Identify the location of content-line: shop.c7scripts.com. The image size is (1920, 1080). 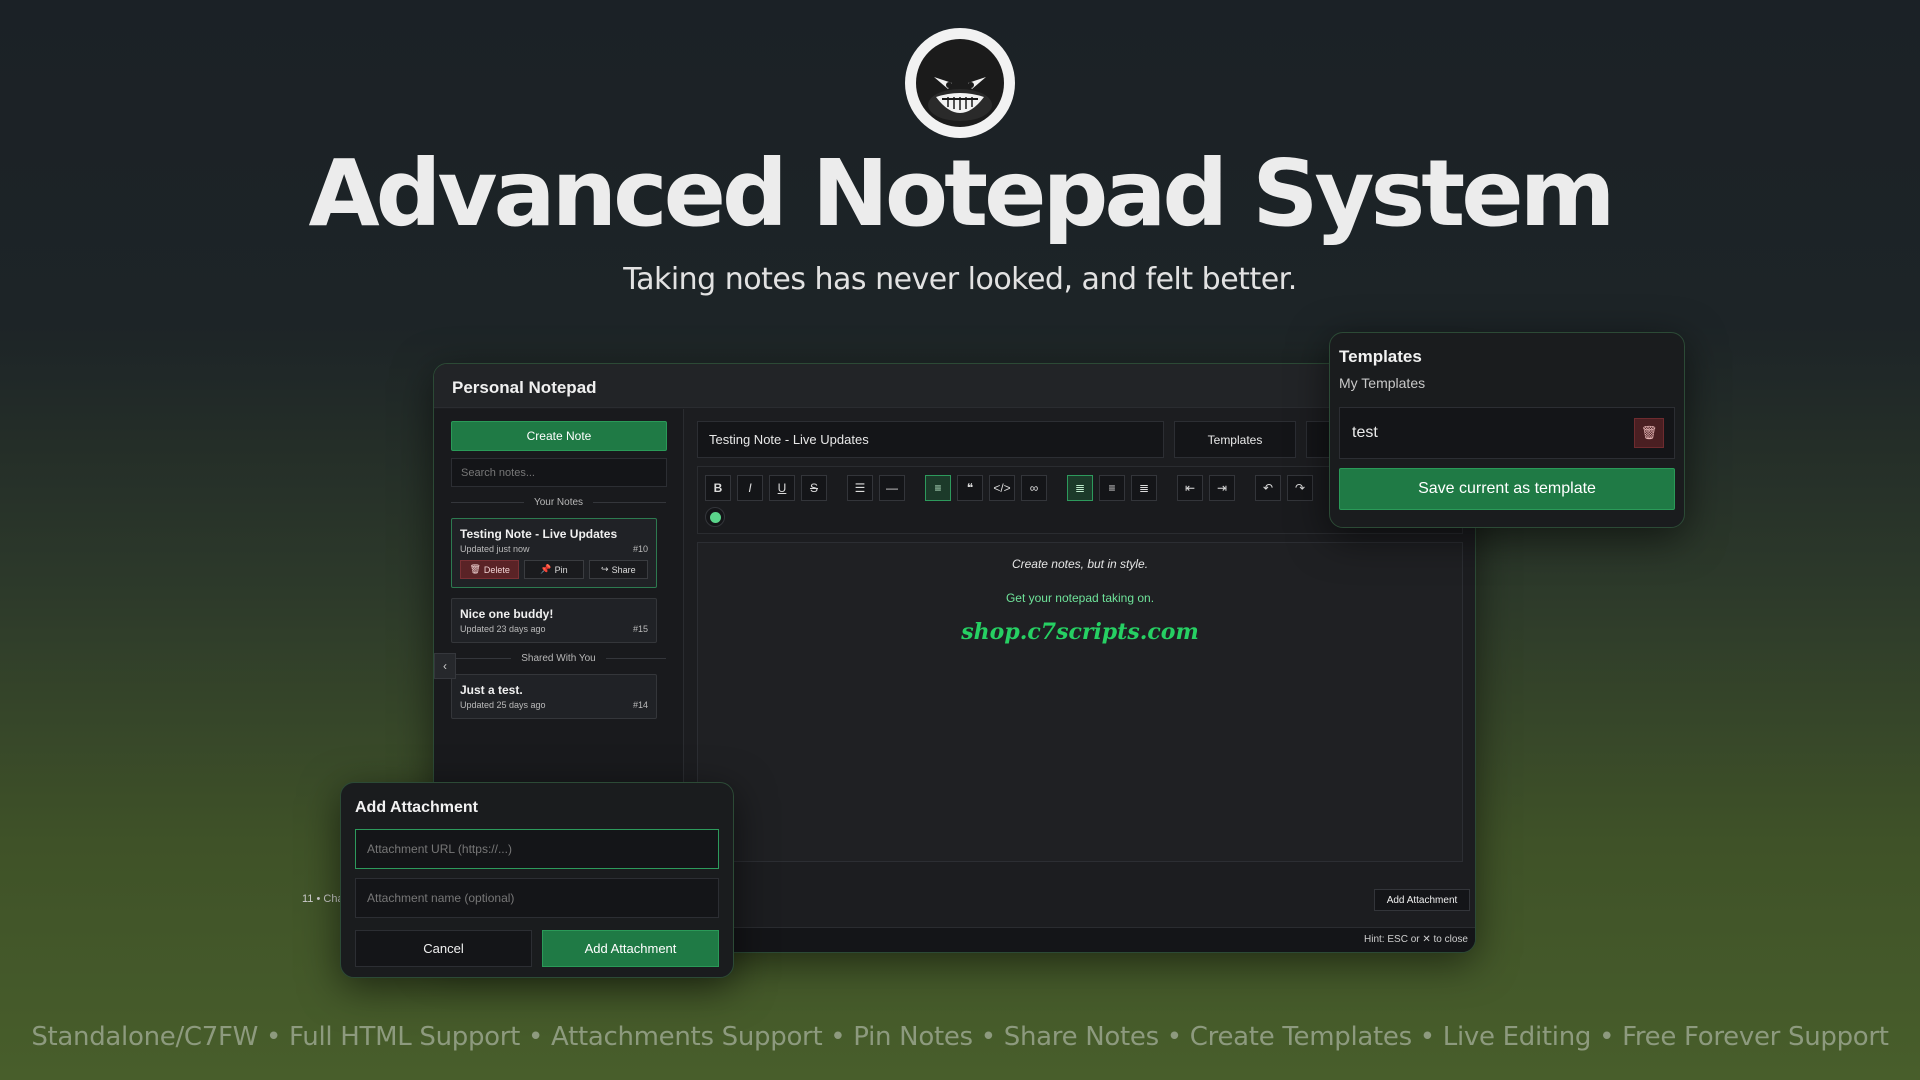
(1080, 632).